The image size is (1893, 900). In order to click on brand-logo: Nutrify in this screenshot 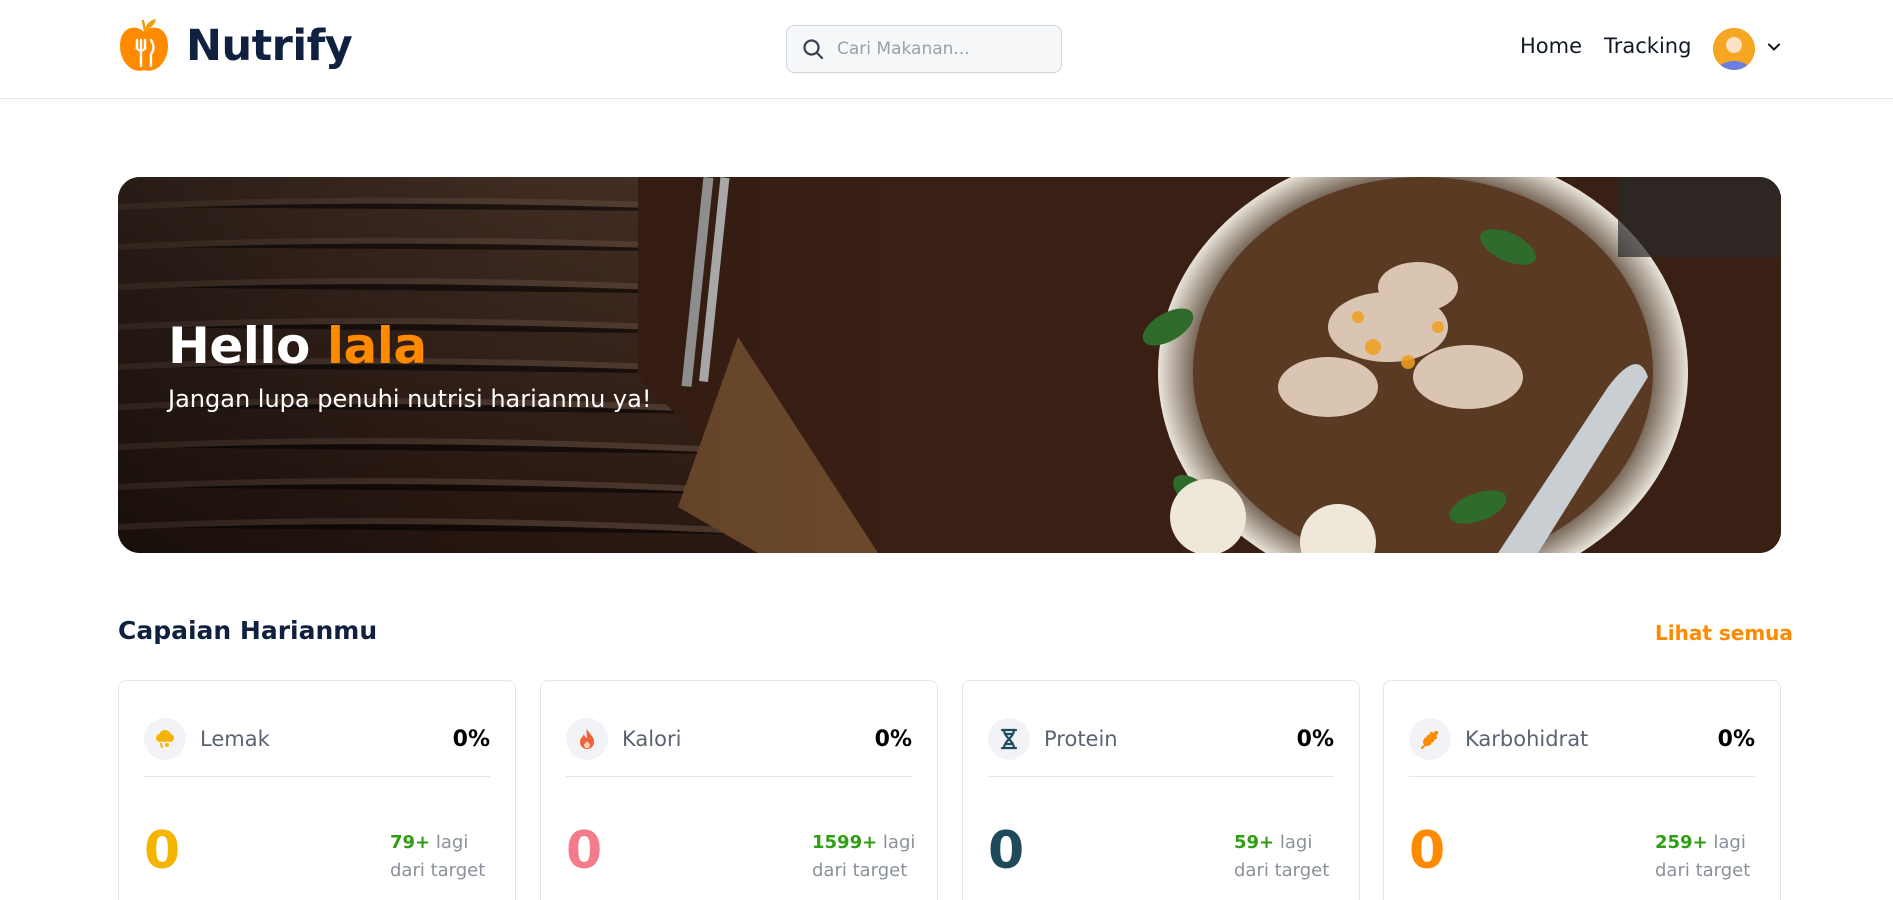, I will do `click(235, 46)`.